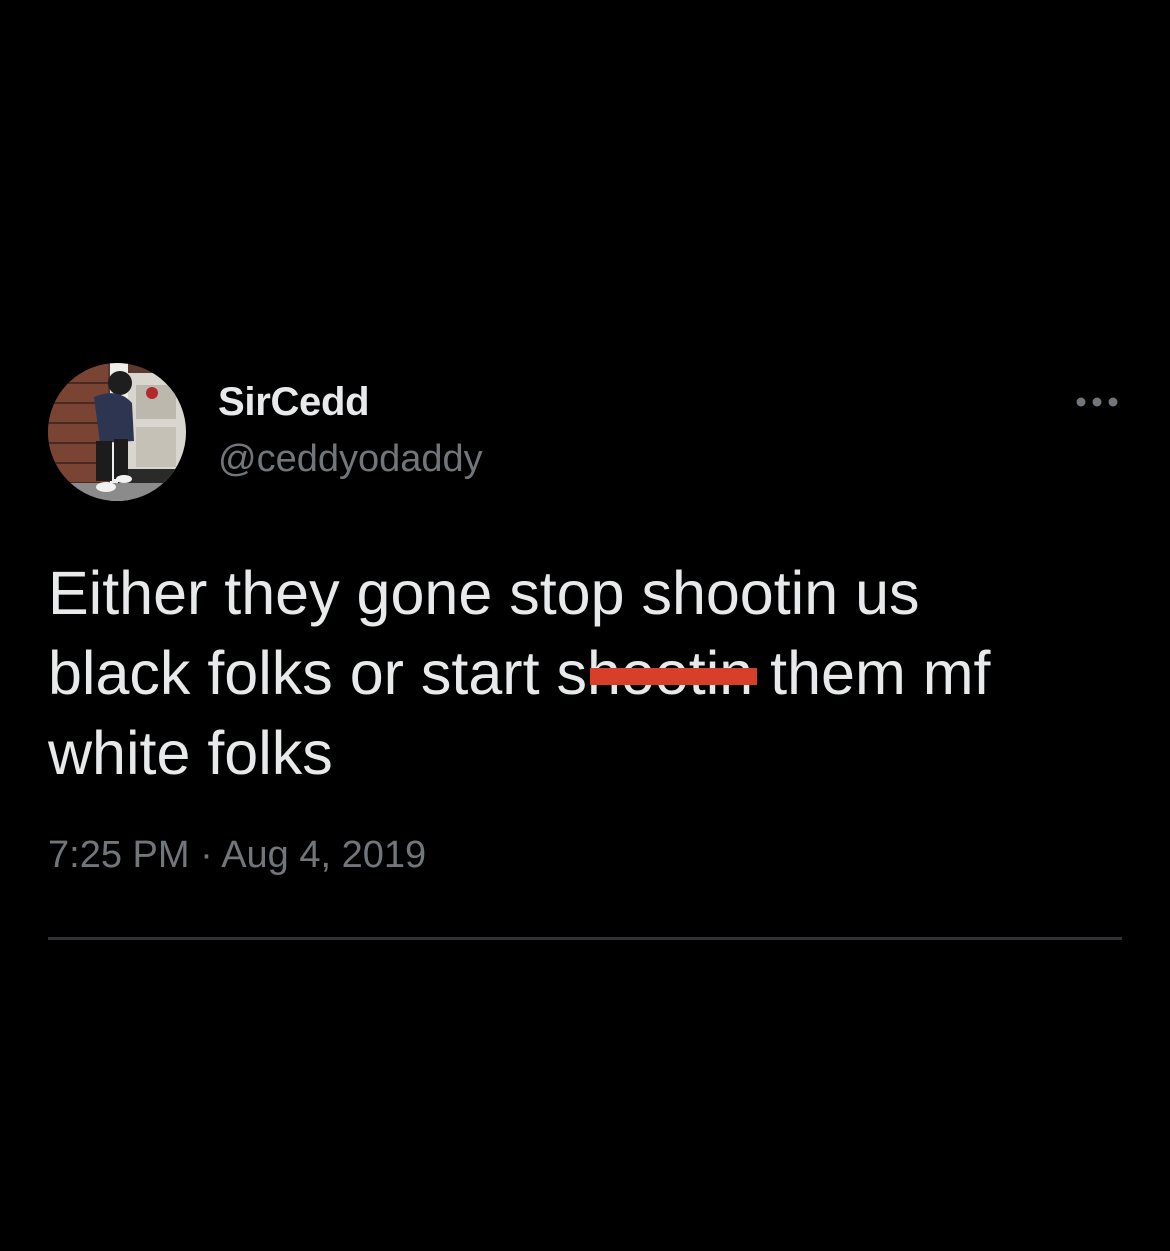 This screenshot has width=1170, height=1251. Describe the element at coordinates (585, 938) in the screenshot. I see `divider` at that location.